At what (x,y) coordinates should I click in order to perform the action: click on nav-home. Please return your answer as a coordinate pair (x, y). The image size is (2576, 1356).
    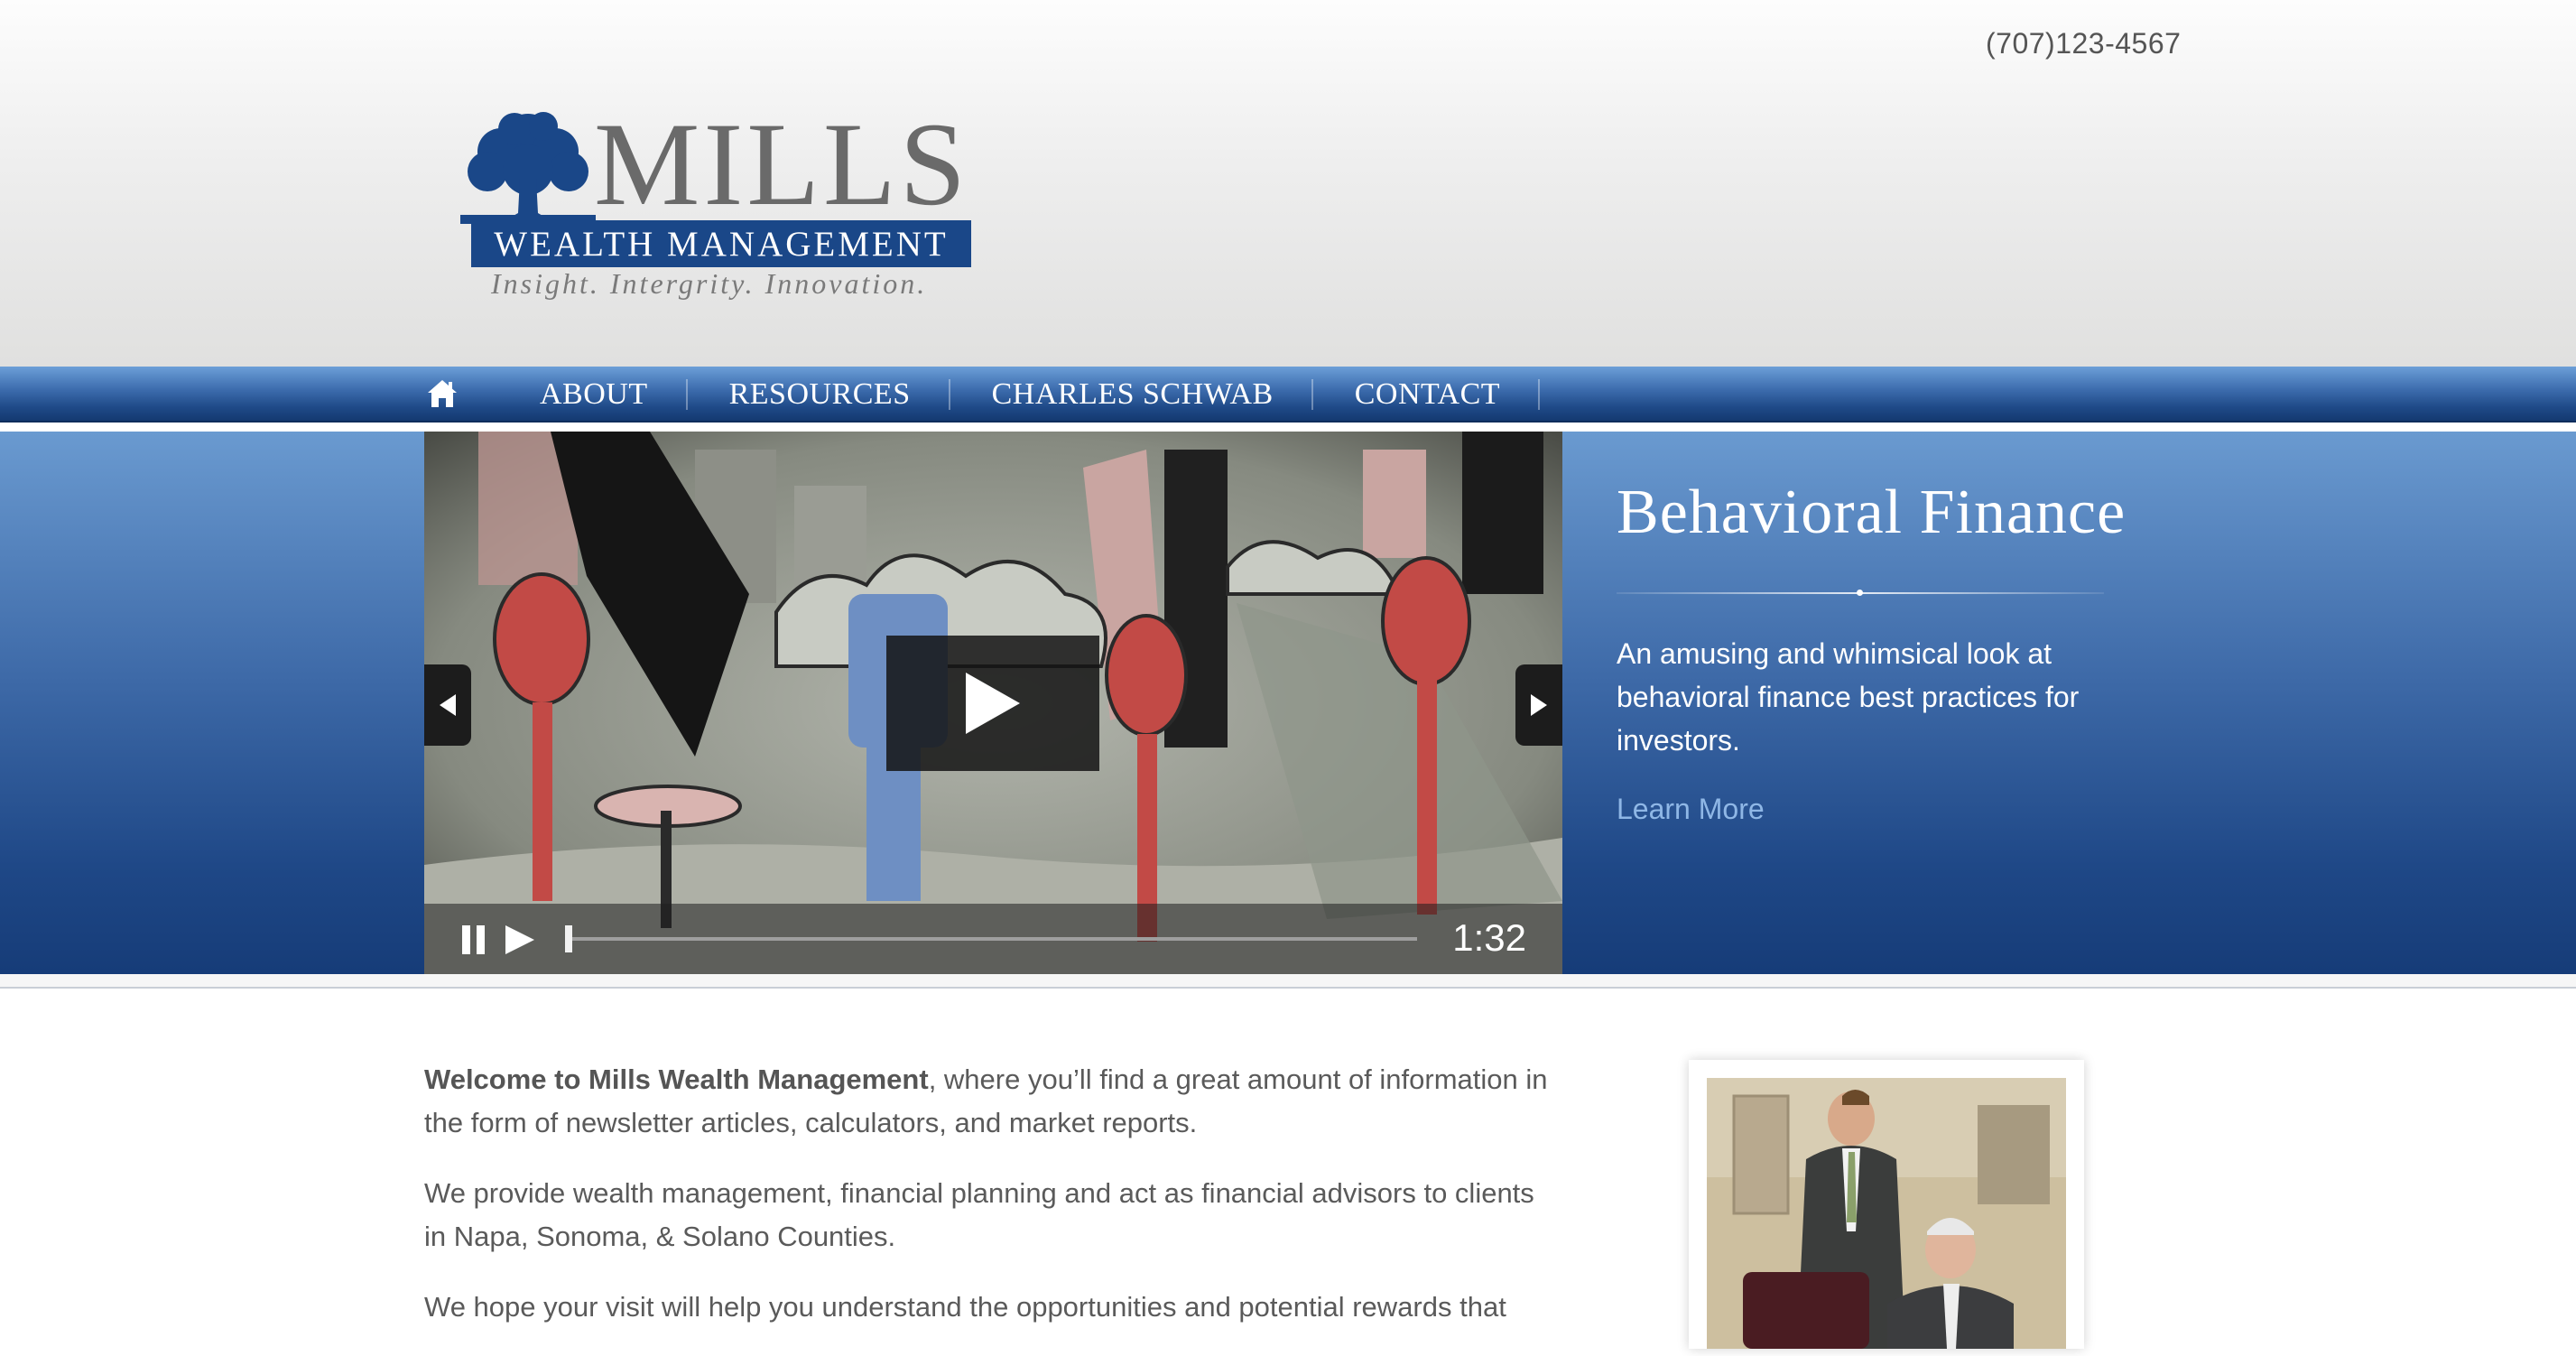
    Looking at the image, I should click on (442, 394).